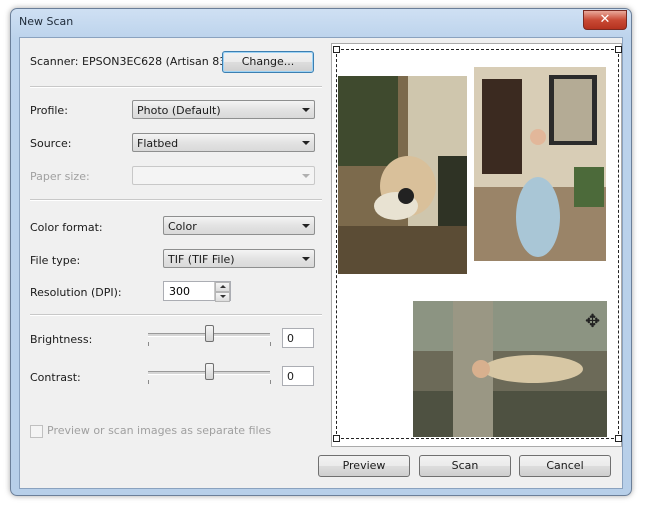 This screenshot has width=650, height=513. I want to click on brightness-value: 0, so click(298, 338).